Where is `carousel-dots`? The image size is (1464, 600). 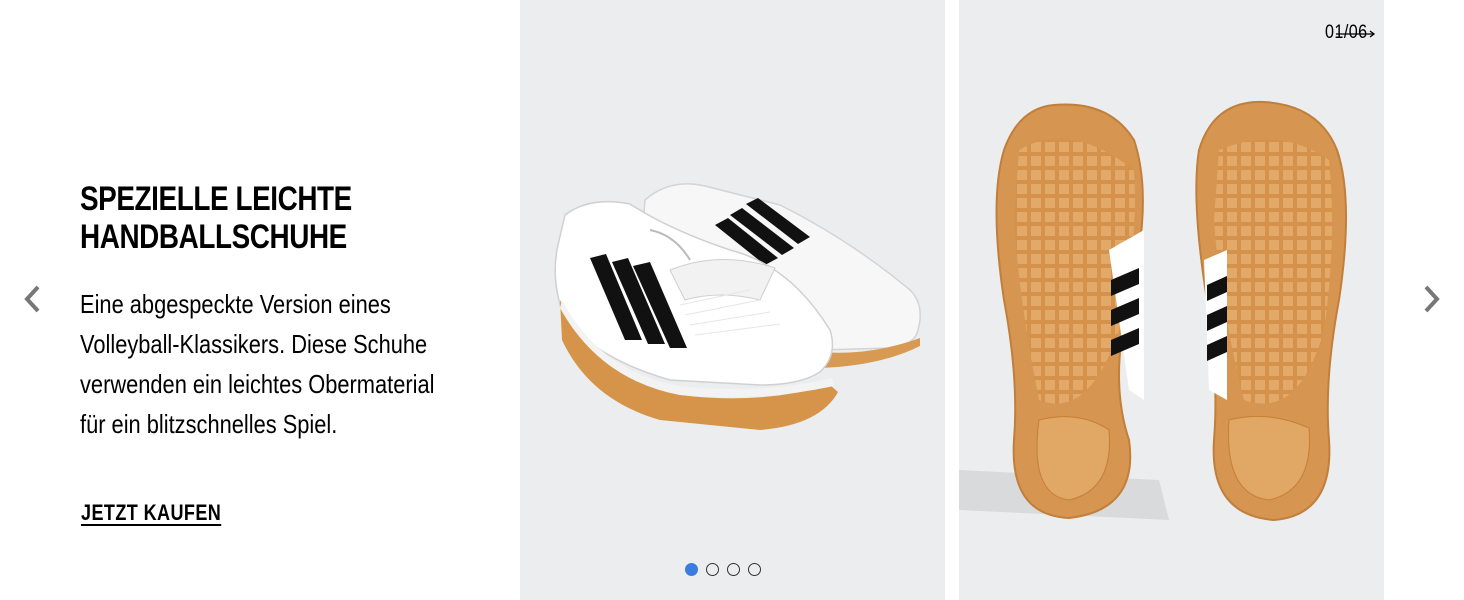
carousel-dots is located at coordinates (723, 569).